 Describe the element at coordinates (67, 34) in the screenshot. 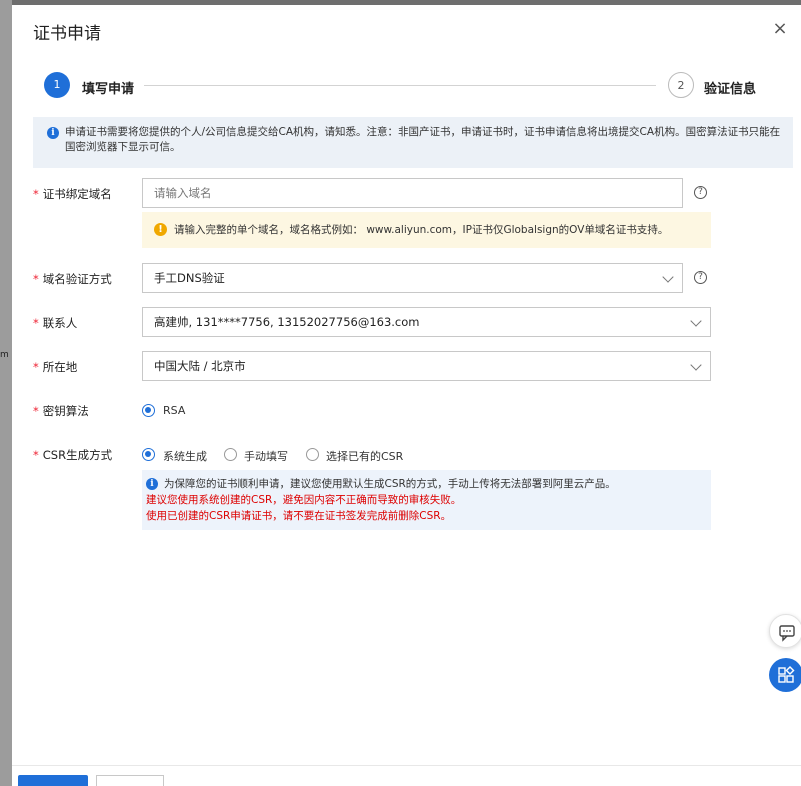

I see `dialog-title: 证书申请` at that location.